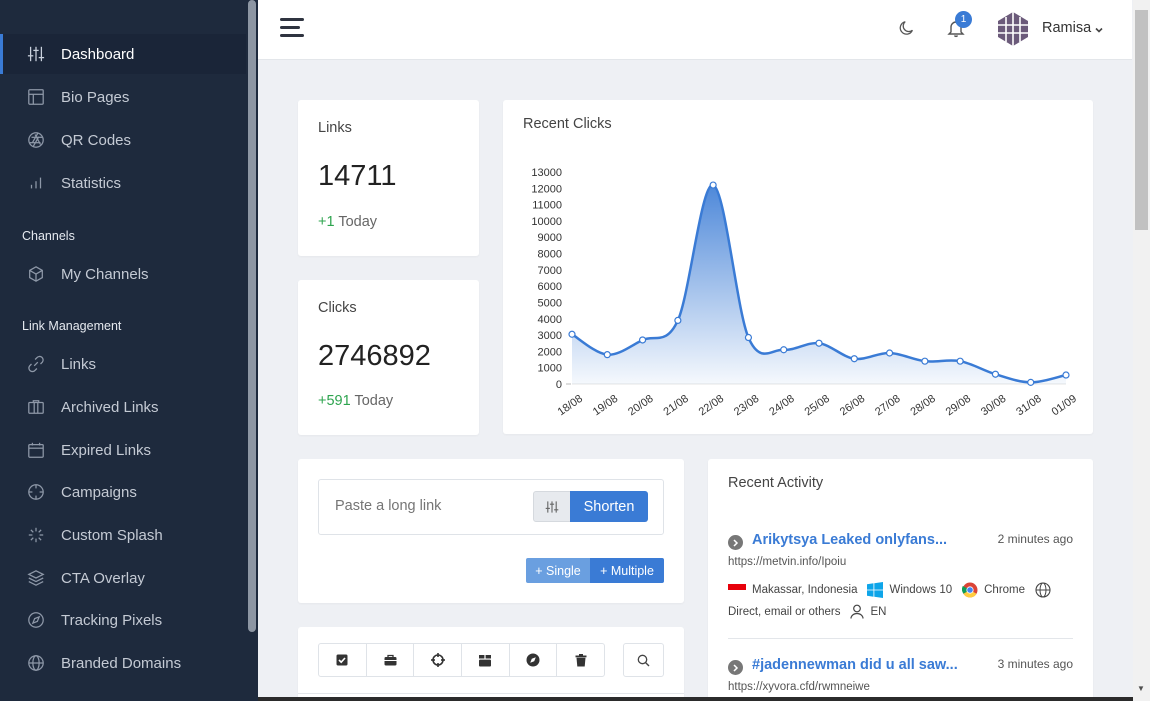 The image size is (1150, 701). I want to click on activity-url: https://metvin.info/Ipoiu, so click(787, 562).